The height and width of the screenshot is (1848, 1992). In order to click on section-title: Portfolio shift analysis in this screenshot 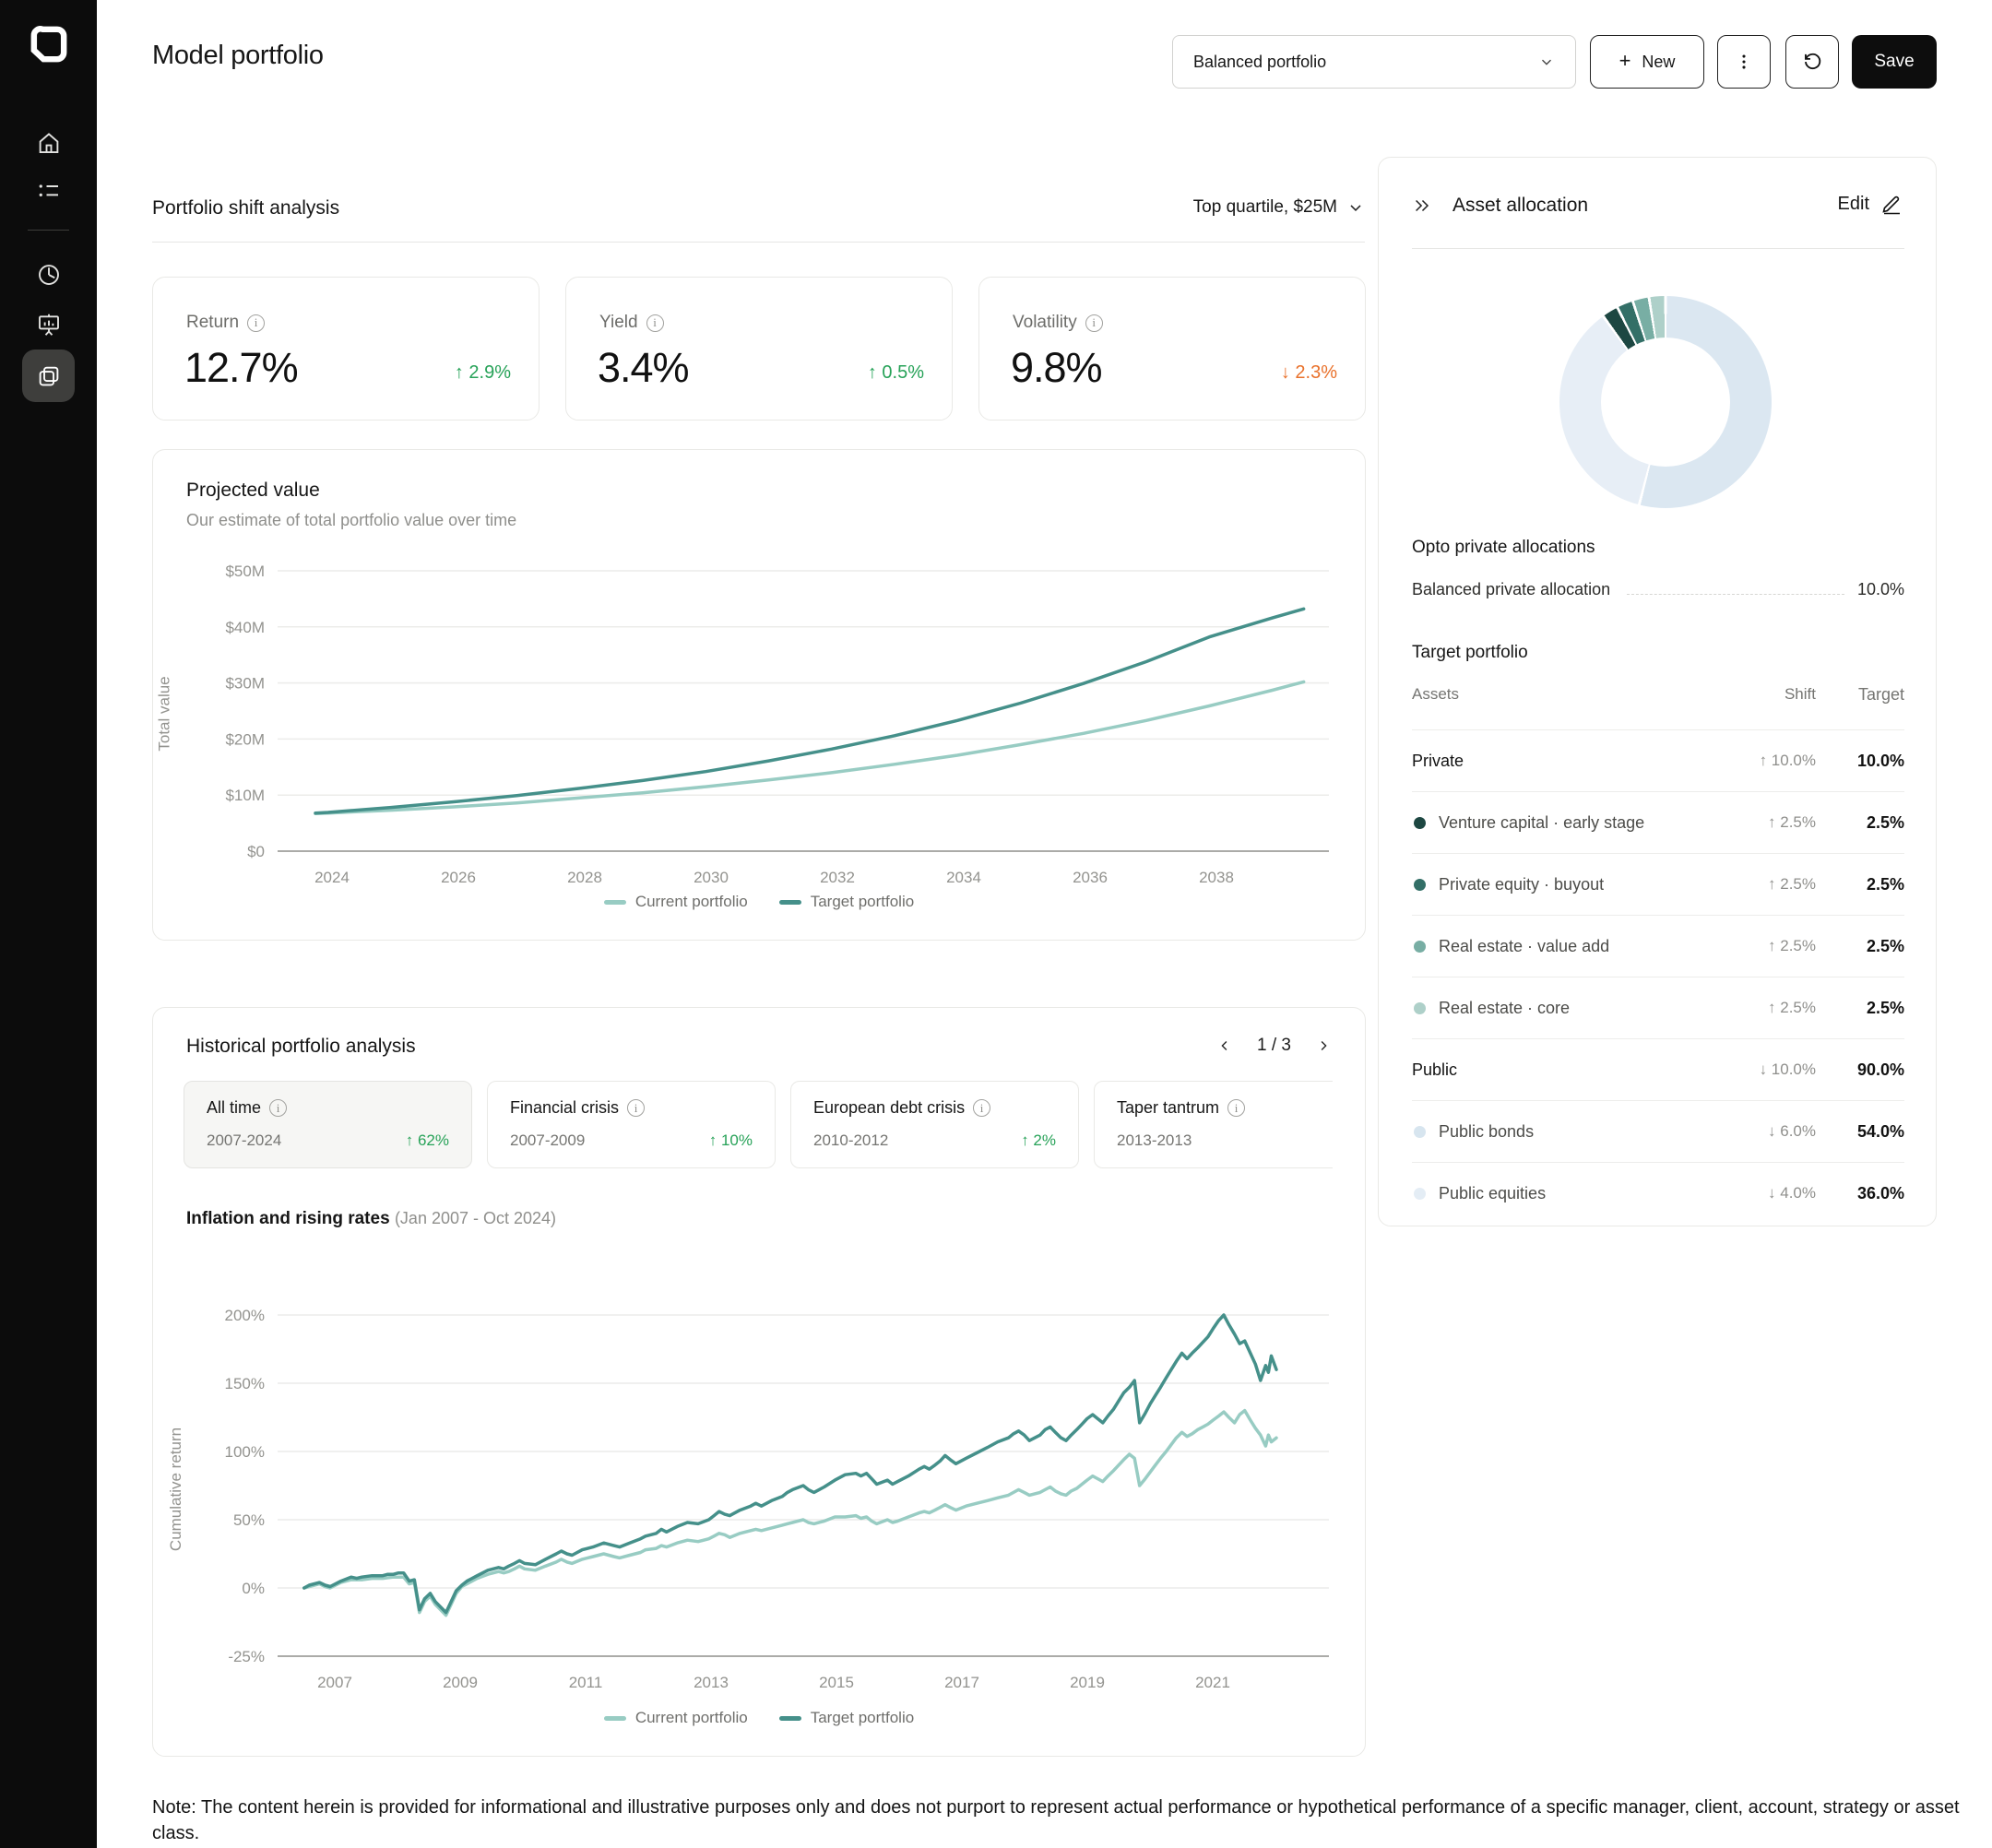, I will do `click(246, 208)`.